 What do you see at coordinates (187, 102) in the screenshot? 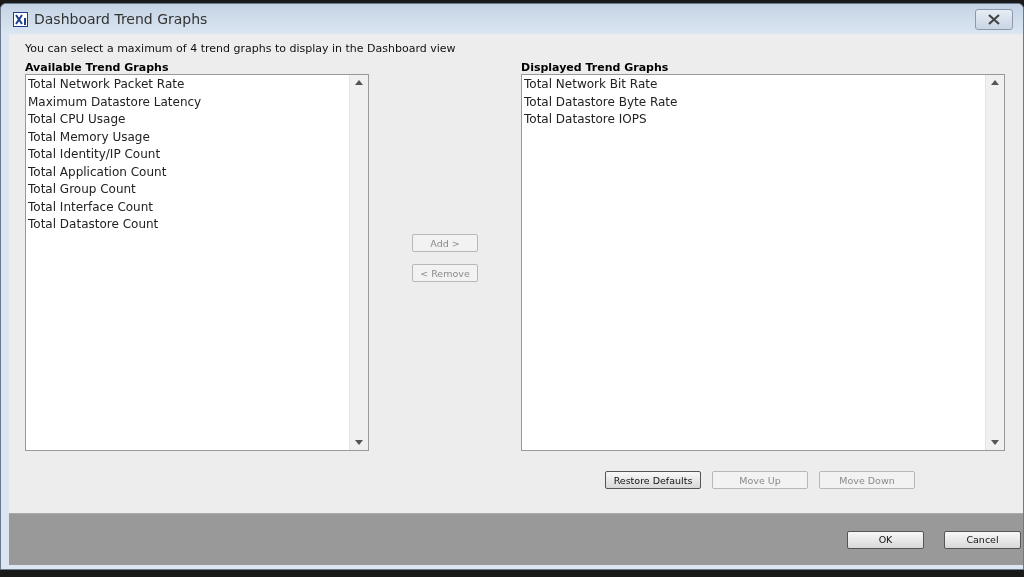
I see `list-item: Maximum Datastore Latency` at bounding box center [187, 102].